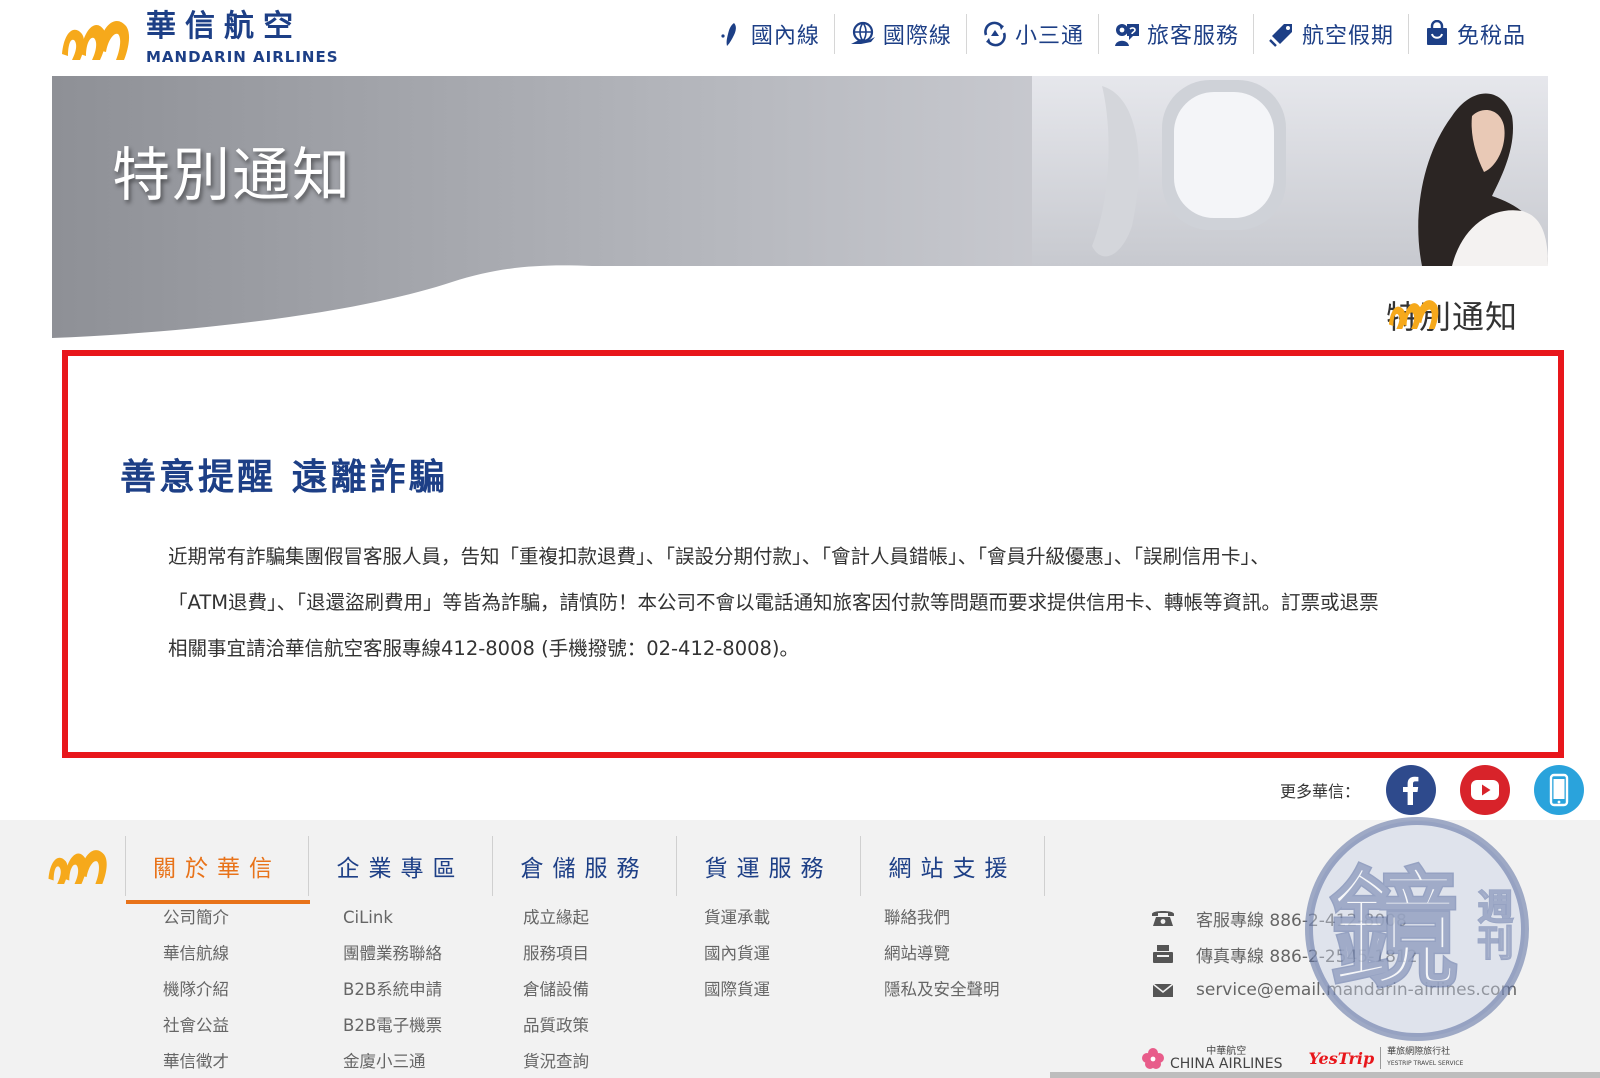 The height and width of the screenshot is (1078, 1600). I want to click on plum-blossom-icon, so click(1153, 1058).